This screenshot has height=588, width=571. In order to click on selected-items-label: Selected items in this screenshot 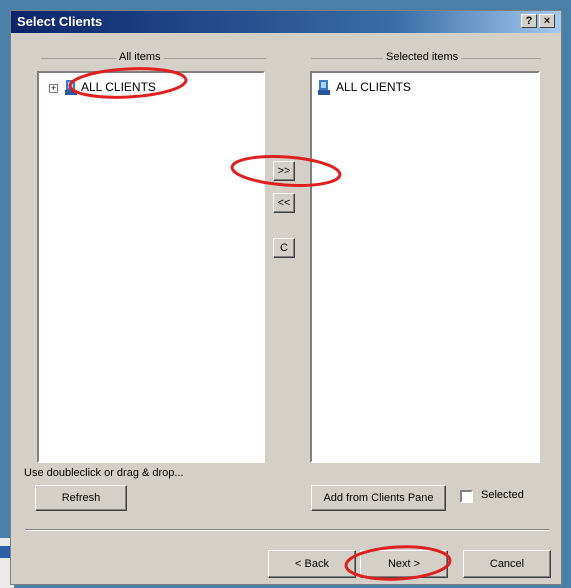, I will do `click(422, 57)`.